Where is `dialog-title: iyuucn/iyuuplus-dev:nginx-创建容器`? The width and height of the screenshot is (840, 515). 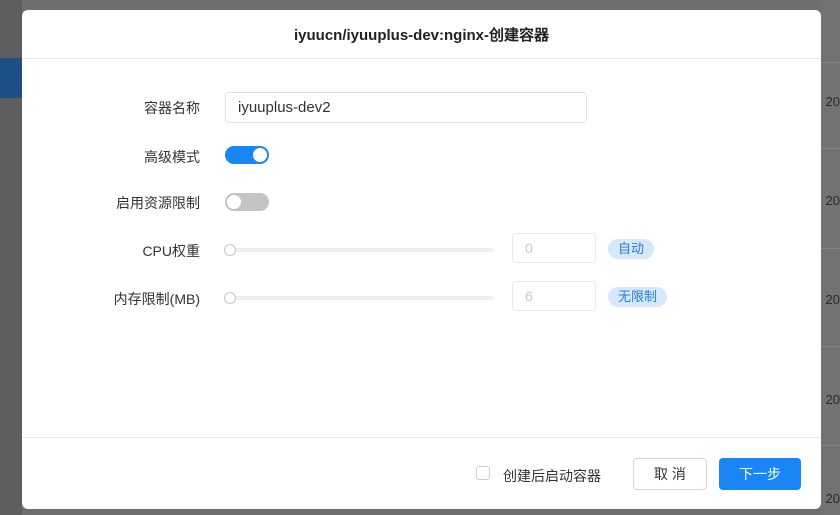 dialog-title: iyuucn/iyuuplus-dev:nginx-创建容器 is located at coordinates (421, 34).